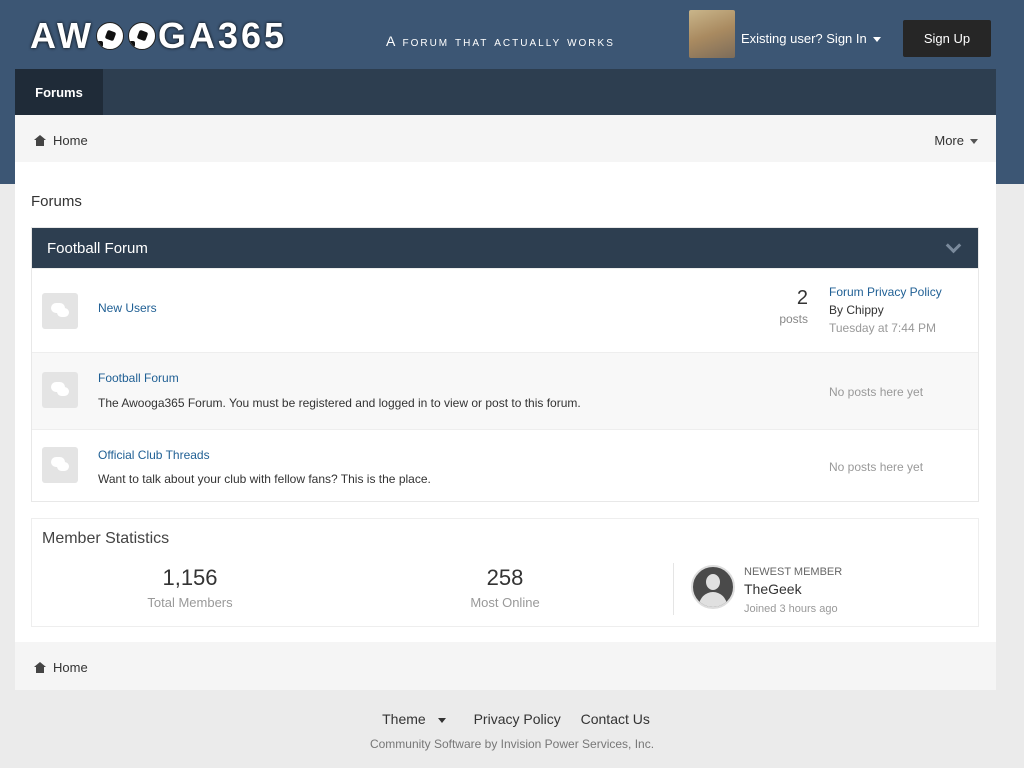  What do you see at coordinates (106, 538) in the screenshot?
I see `stats-title: Member Statistics` at bounding box center [106, 538].